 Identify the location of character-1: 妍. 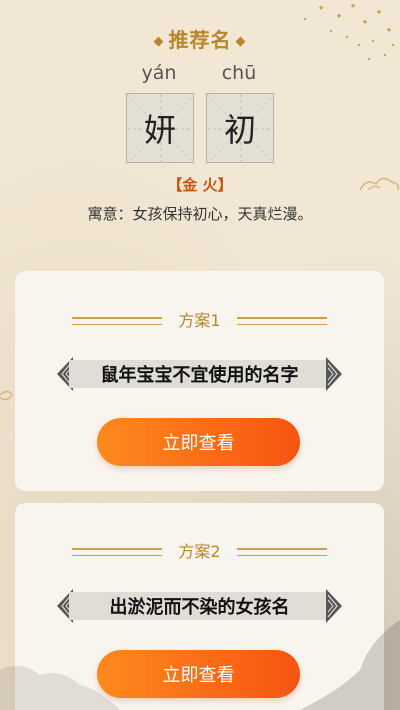
(159, 130).